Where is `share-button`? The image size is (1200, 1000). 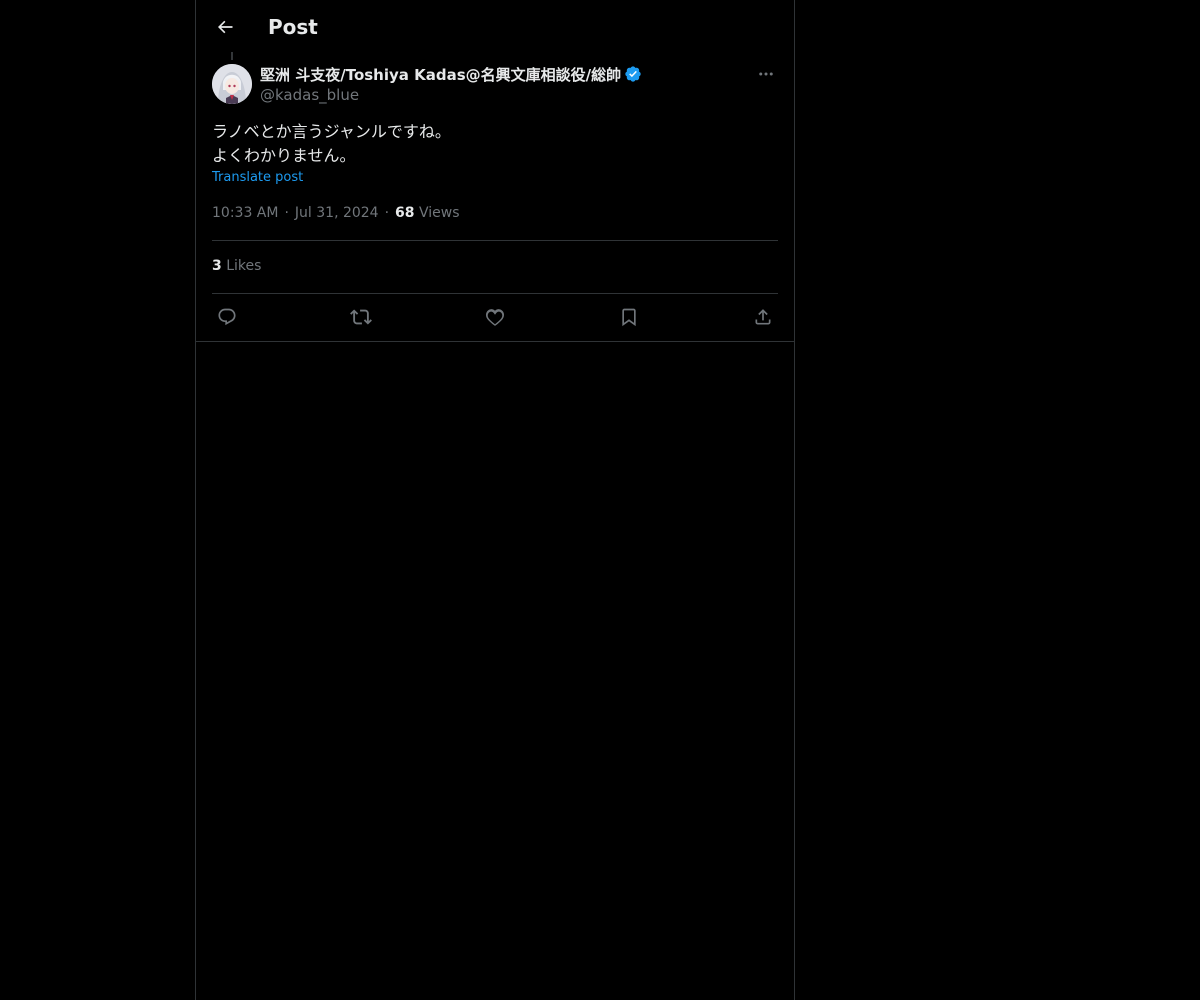
share-button is located at coordinates (763, 317).